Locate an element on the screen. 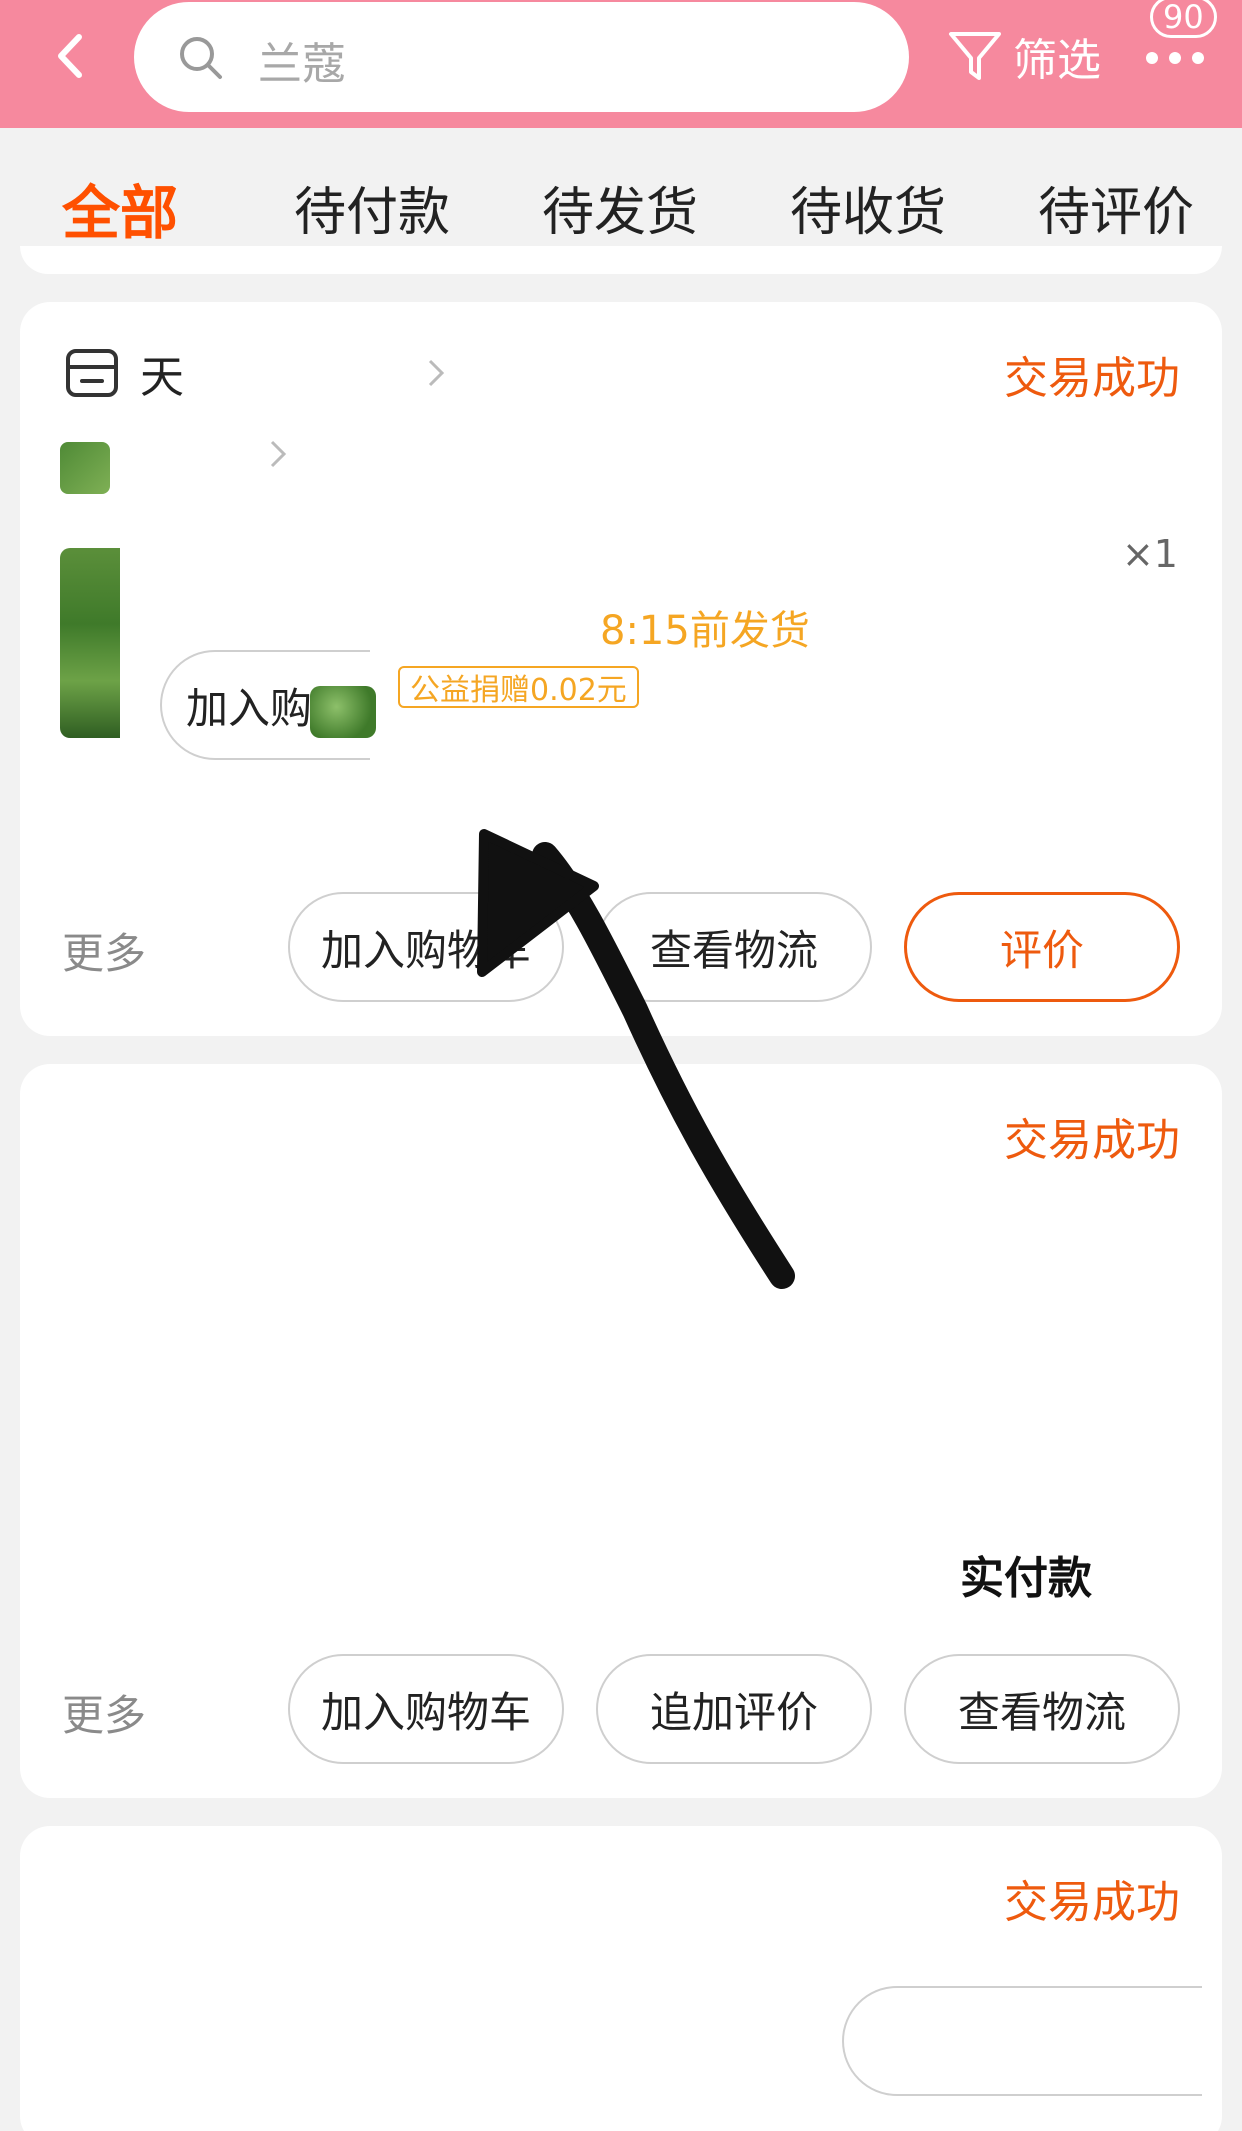 The image size is (1242, 2131). tab-pending-payment: 待付款 is located at coordinates (372, 207).